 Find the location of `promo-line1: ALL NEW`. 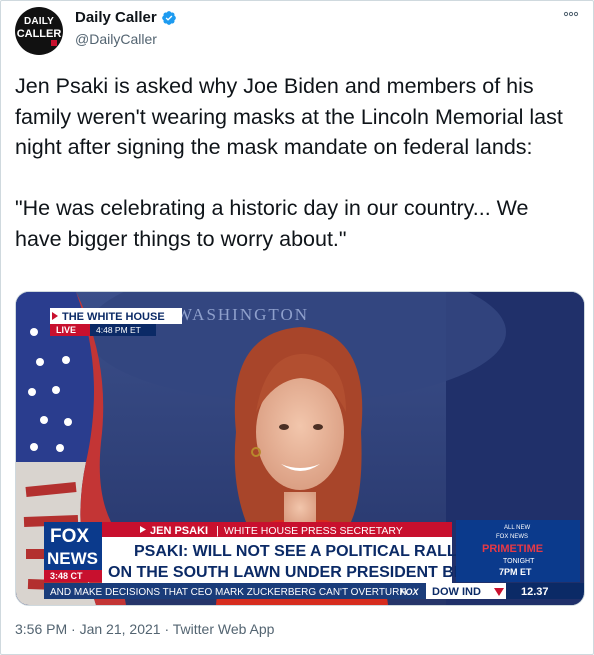

promo-line1: ALL NEW is located at coordinates (517, 528).